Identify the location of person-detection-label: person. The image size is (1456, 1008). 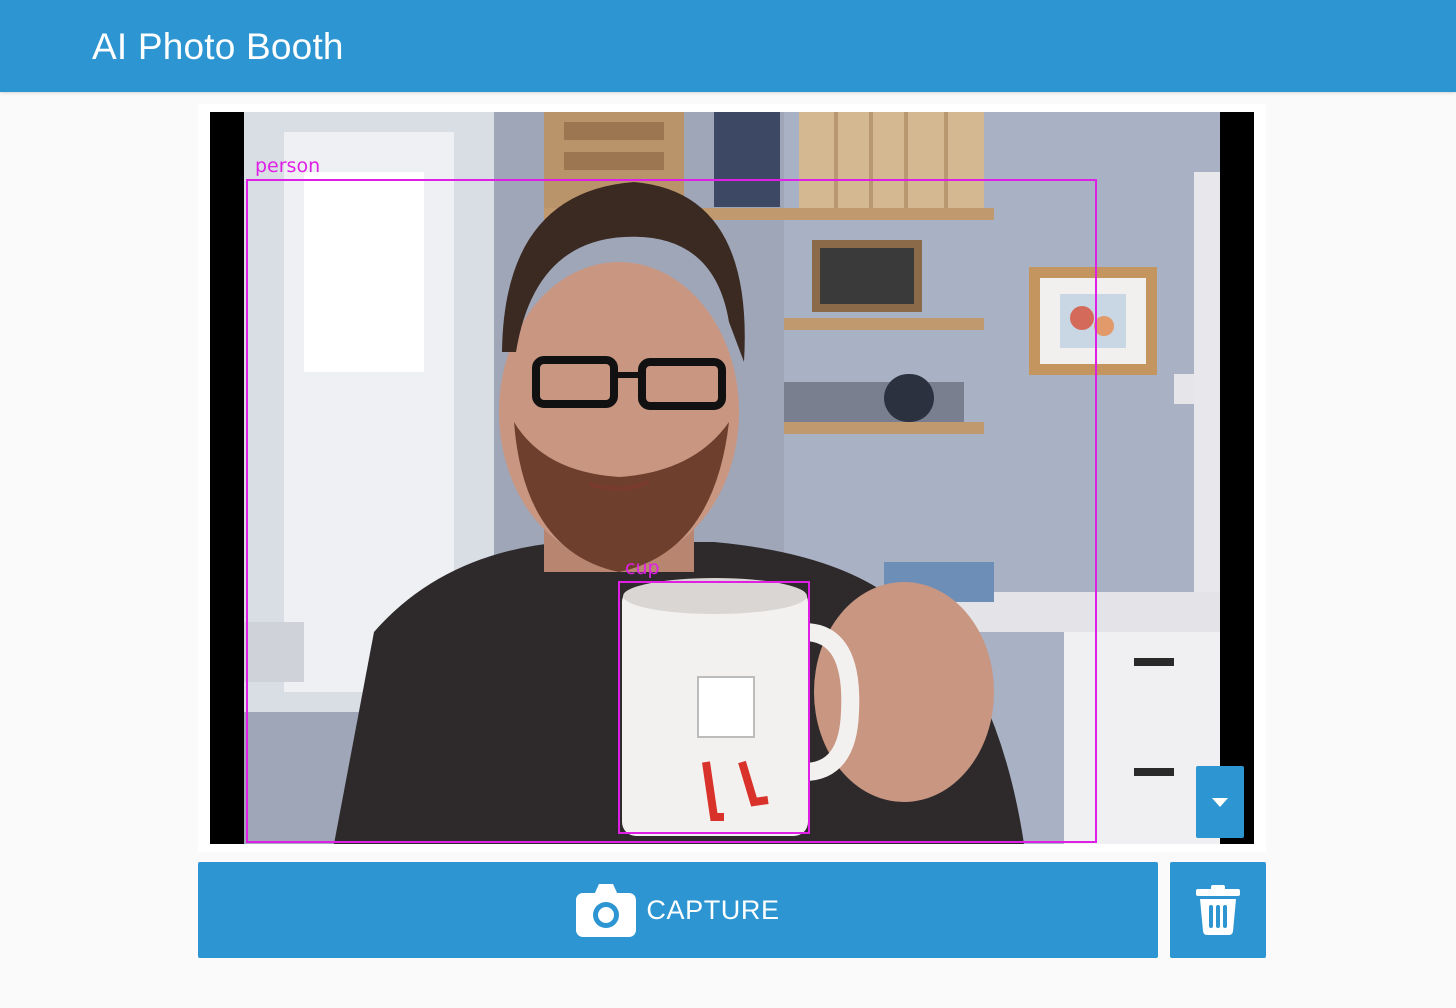
(288, 166).